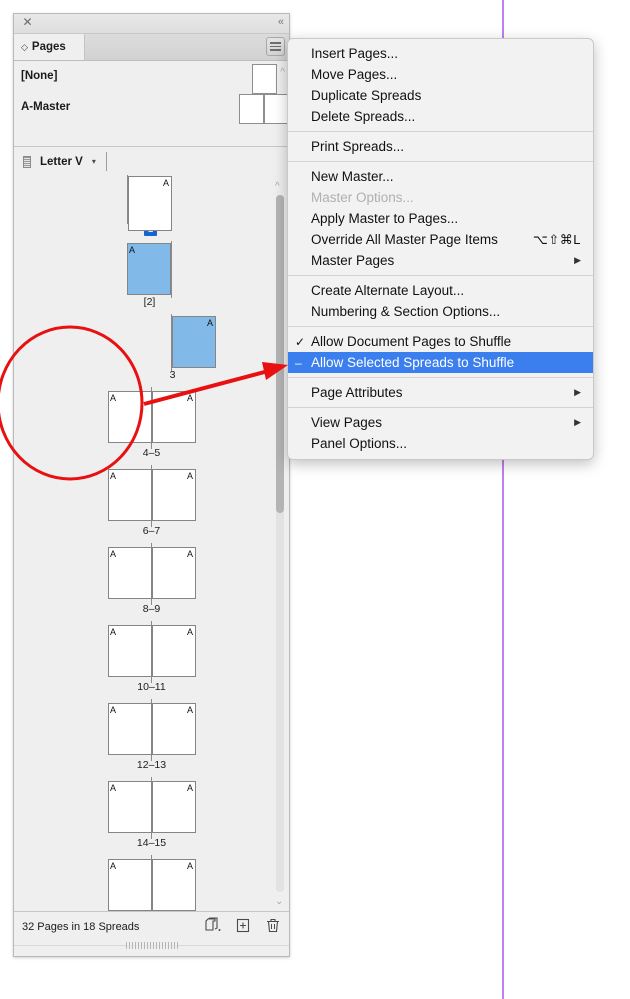 The image size is (630, 999). I want to click on menu-item-master-pages: Master Pages ▶, so click(440, 260).